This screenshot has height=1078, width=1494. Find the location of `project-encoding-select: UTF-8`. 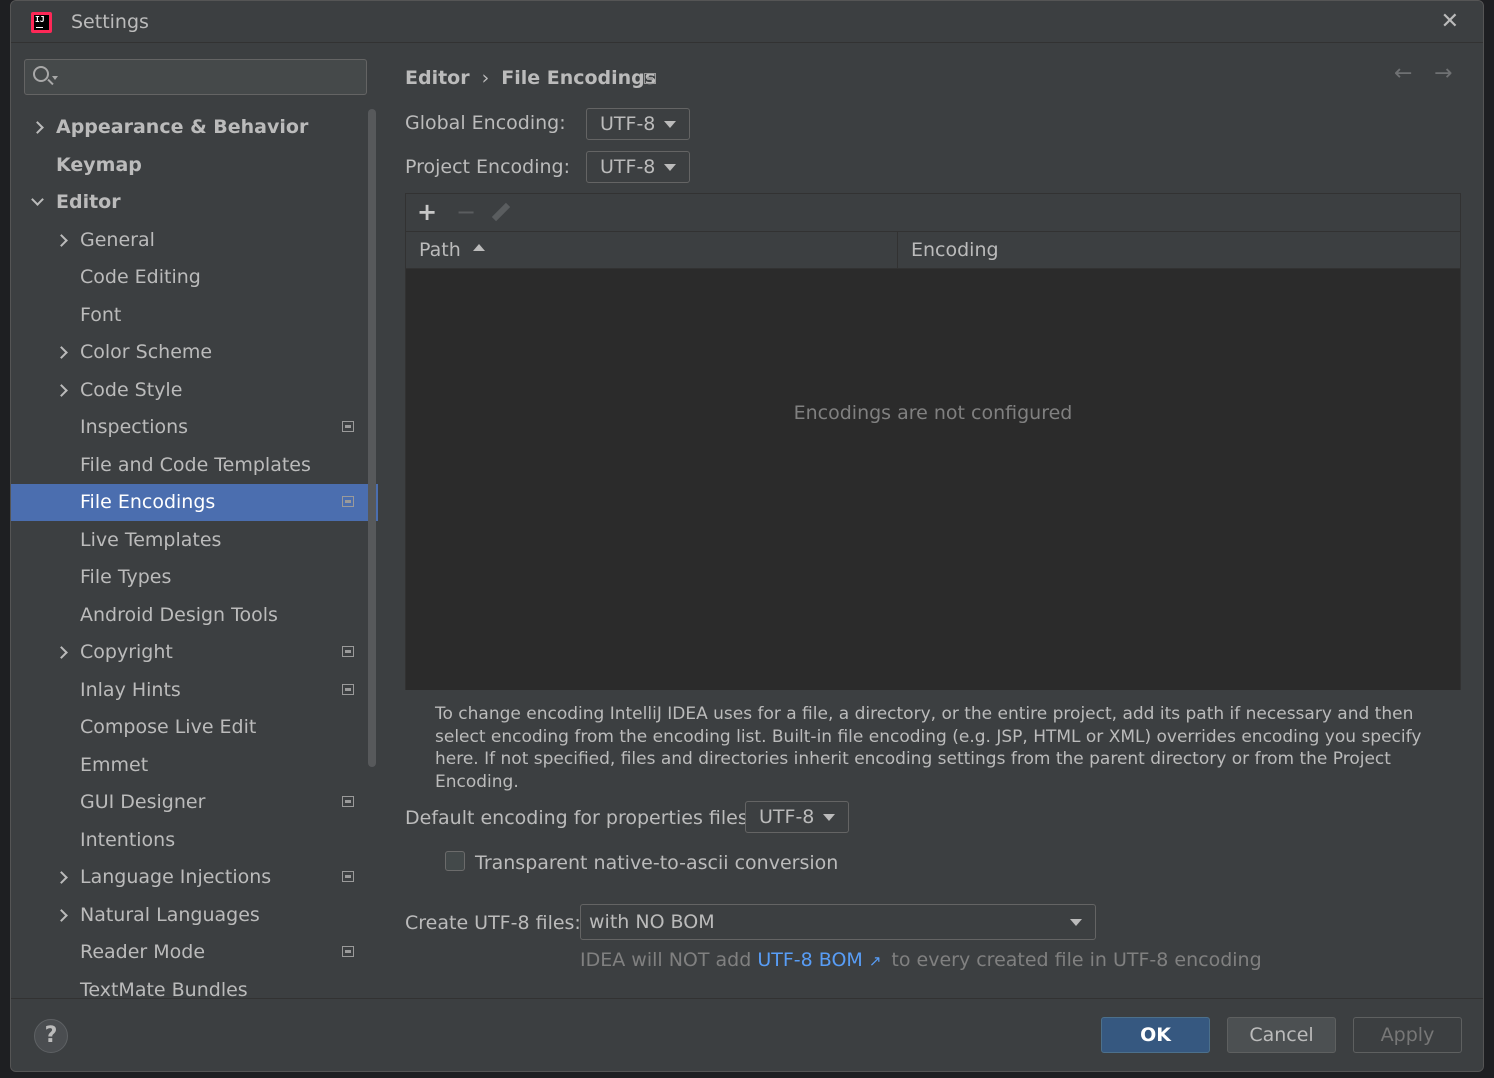

project-encoding-select: UTF-8 is located at coordinates (638, 167).